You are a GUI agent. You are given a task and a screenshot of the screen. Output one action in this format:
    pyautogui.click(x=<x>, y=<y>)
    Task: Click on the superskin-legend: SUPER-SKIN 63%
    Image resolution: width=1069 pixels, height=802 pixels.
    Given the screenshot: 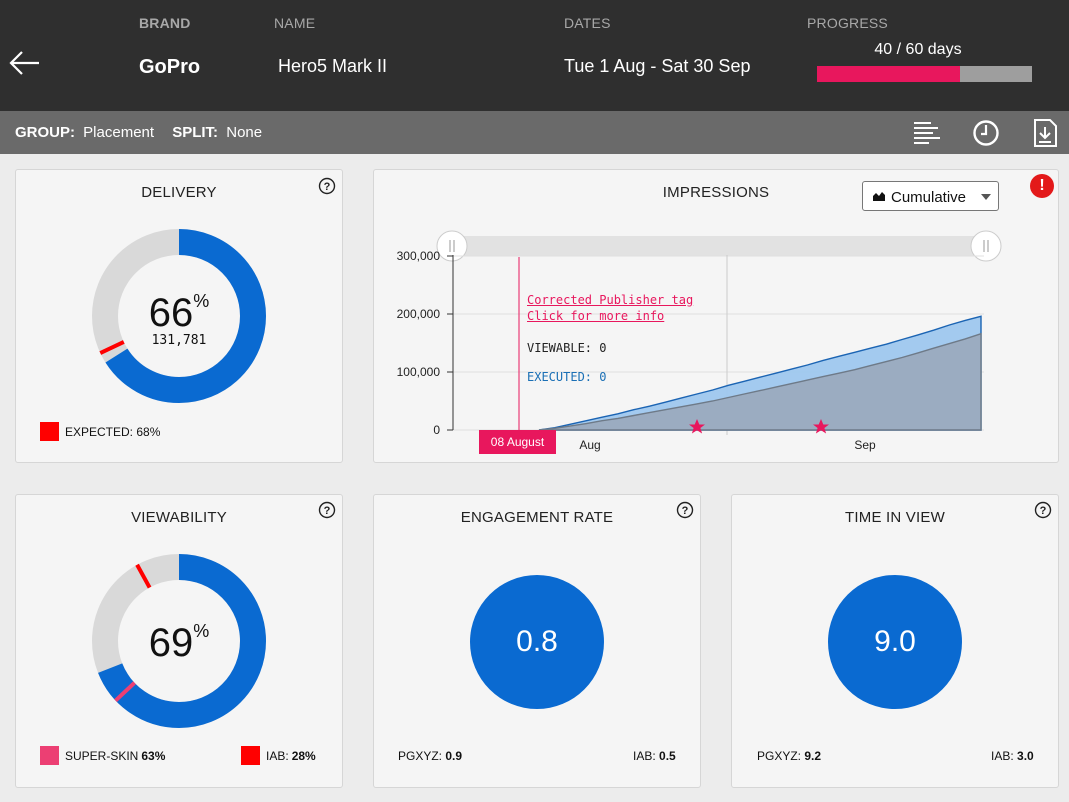 What is the action you would take?
    pyautogui.click(x=102, y=755)
    